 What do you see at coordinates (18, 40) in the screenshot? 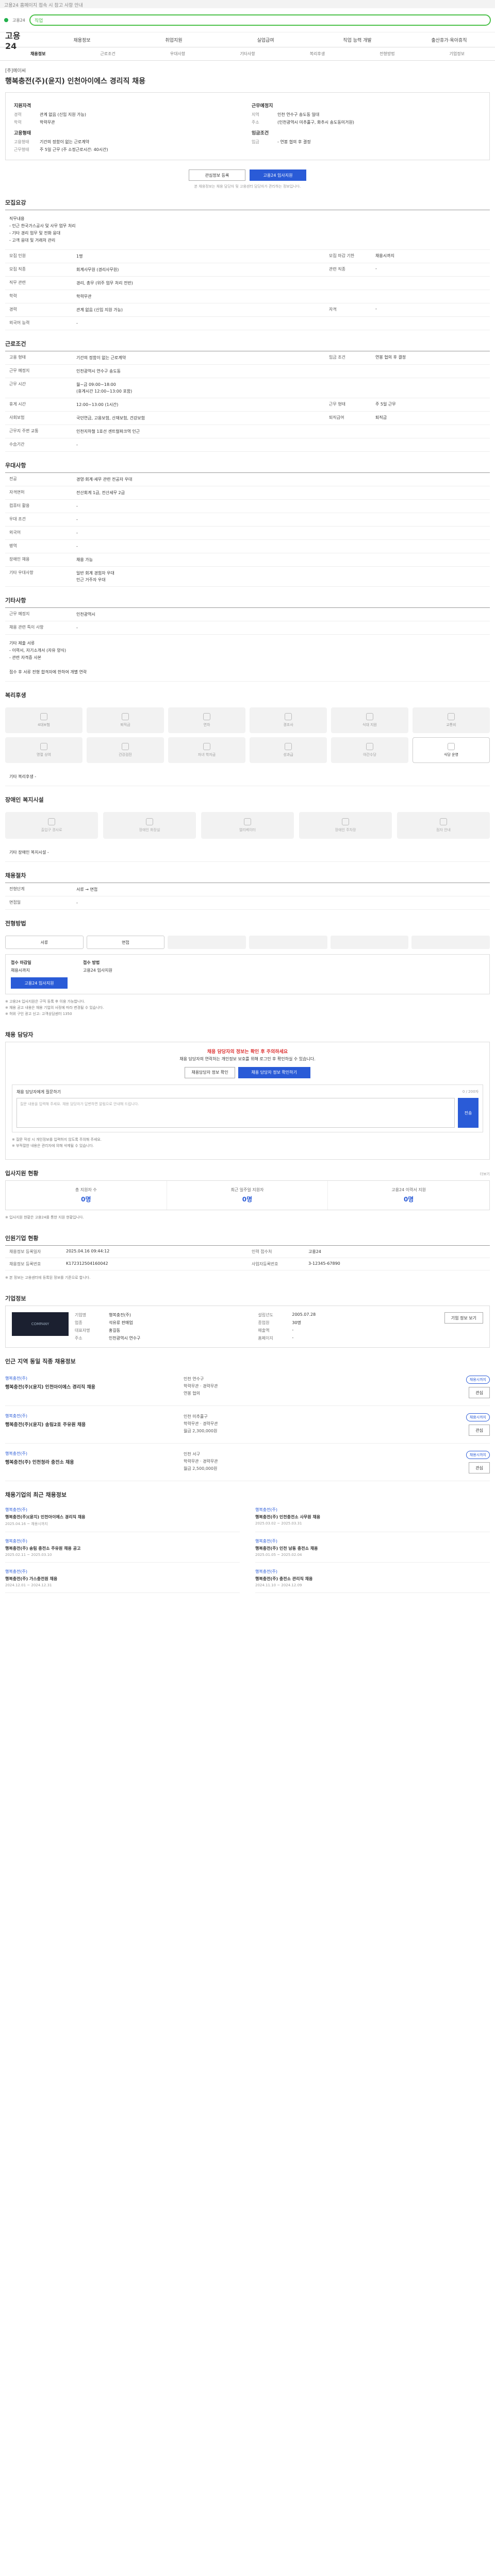
I see `brand-title: 고용24` at bounding box center [18, 40].